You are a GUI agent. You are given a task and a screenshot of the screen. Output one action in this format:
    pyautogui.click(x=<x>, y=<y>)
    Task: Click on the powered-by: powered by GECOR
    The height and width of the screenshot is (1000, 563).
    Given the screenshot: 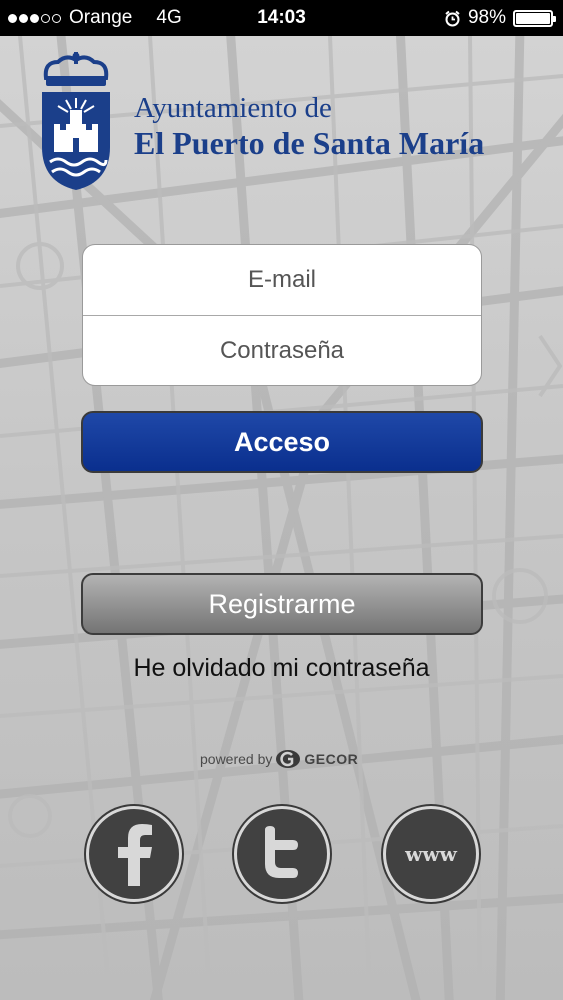 What is the action you would take?
    pyautogui.click(x=279, y=759)
    